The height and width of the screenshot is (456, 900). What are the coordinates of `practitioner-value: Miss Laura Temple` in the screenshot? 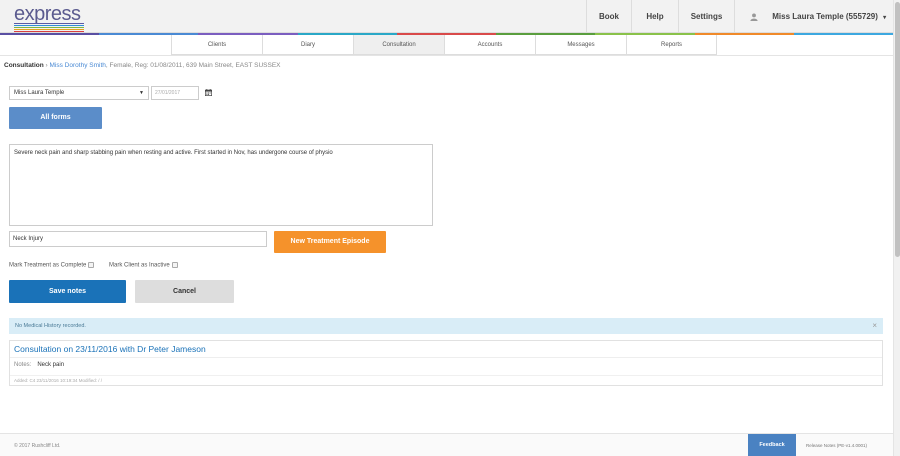 It's located at (39, 93).